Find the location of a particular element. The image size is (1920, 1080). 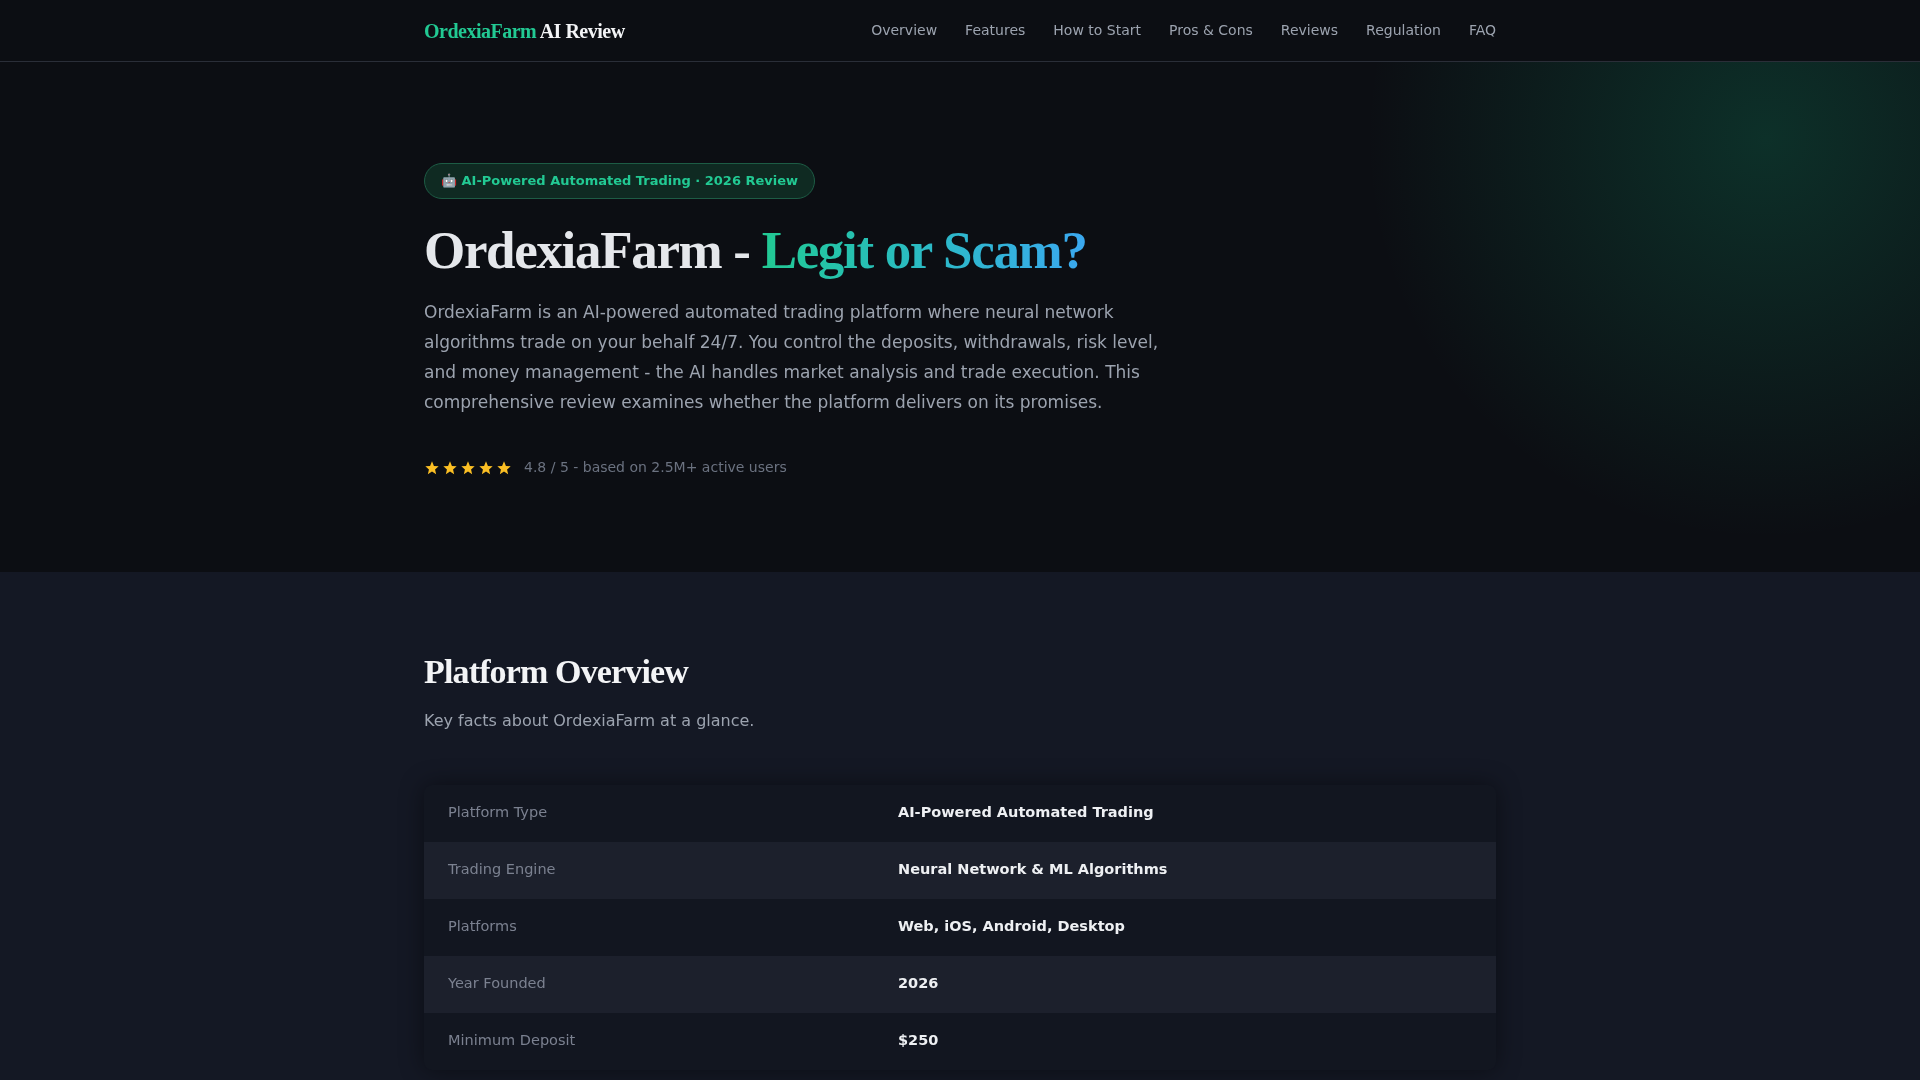

fact-label: Year Founded is located at coordinates (497, 984).